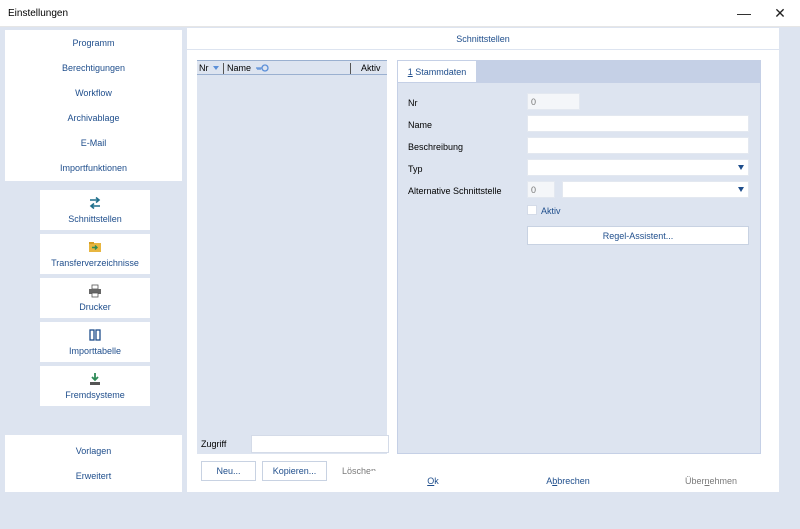 The height and width of the screenshot is (529, 800). I want to click on title-bar: Einstellungen — ✕, so click(400, 13).